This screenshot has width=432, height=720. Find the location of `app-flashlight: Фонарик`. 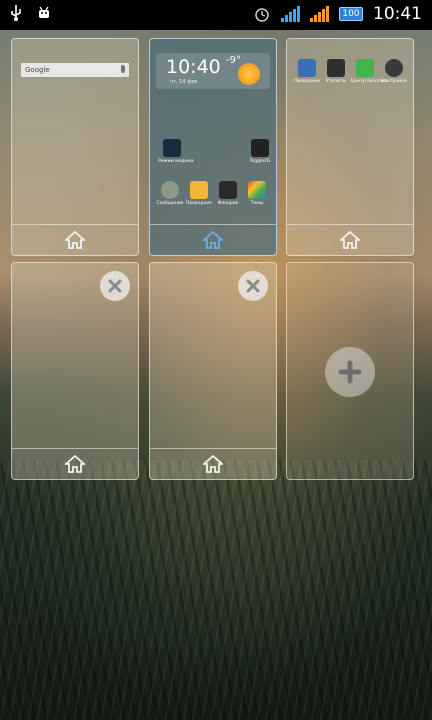

app-flashlight: Фонарик is located at coordinates (228, 193).